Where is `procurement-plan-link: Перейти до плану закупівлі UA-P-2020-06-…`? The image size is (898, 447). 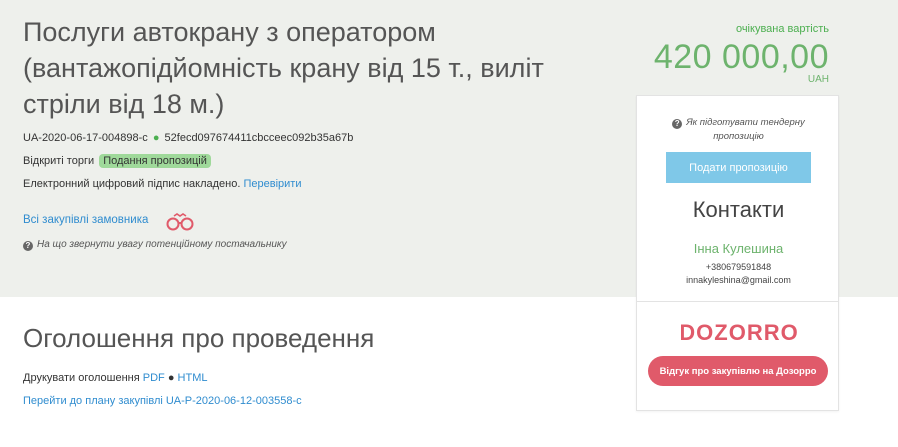
procurement-plan-link: Перейти до плану закупівлі UA-P-2020-06-… is located at coordinates (162, 401).